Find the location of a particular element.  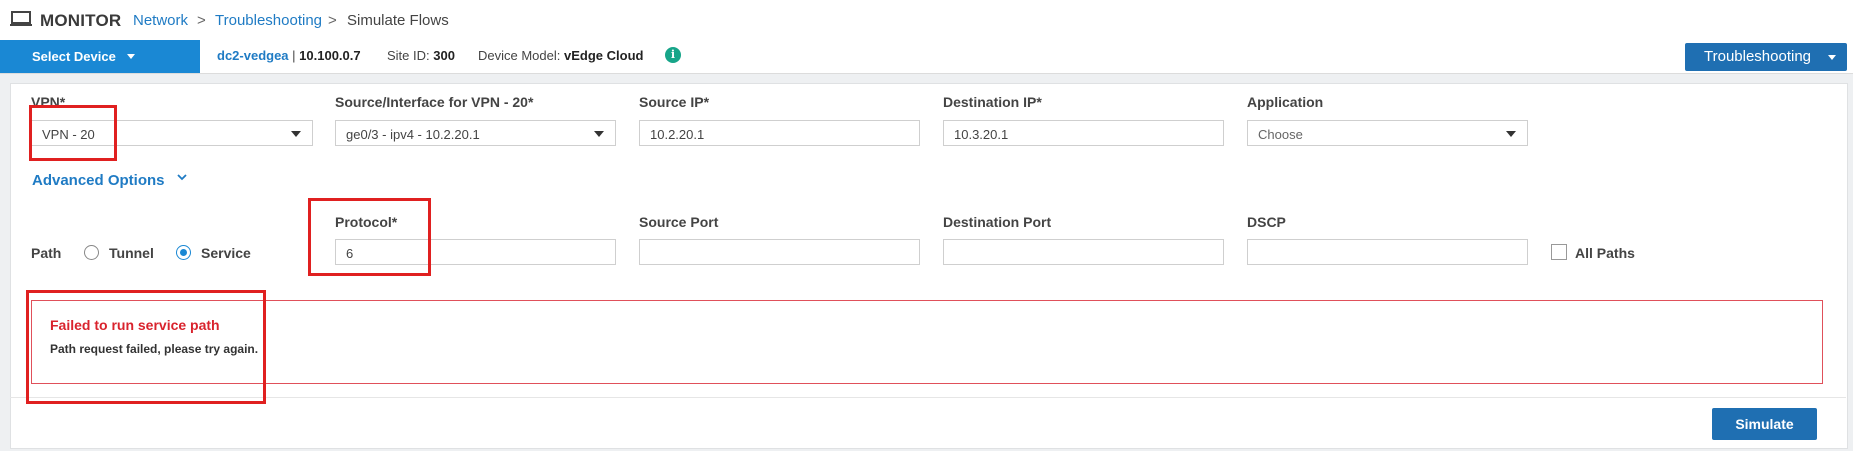

path-tunnel-radio is located at coordinates (91, 252).